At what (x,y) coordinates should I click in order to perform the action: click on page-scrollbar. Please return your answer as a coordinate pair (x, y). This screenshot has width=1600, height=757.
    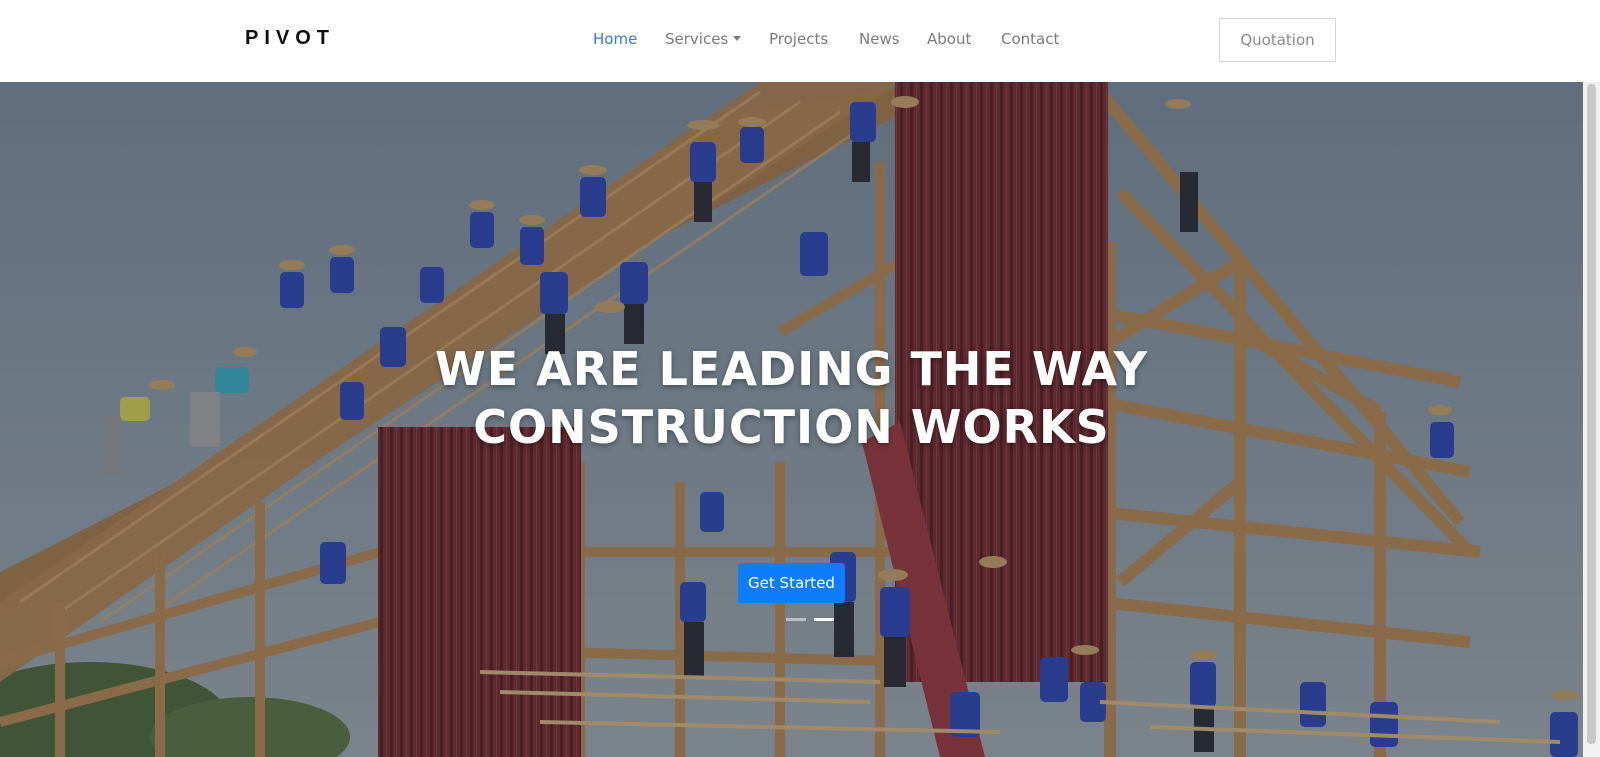
    Looking at the image, I should click on (1591, 419).